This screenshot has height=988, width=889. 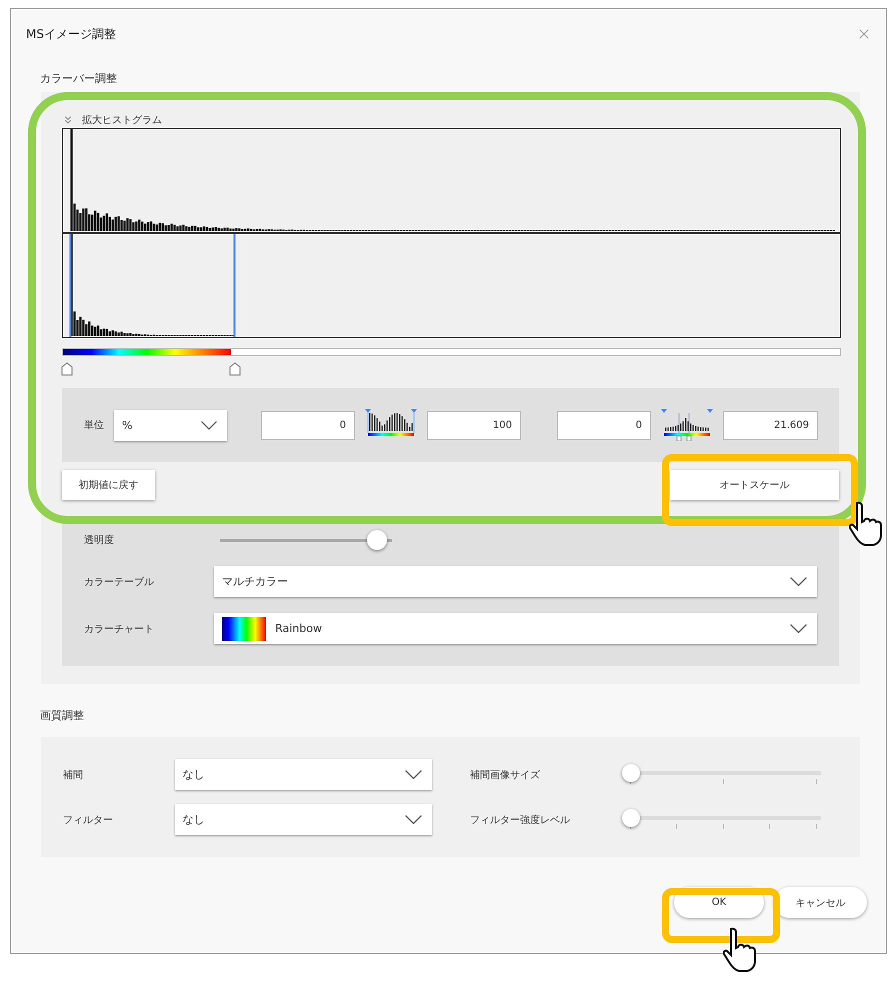 What do you see at coordinates (108, 485) in the screenshot?
I see `reset-button: 初期値に戻す` at bounding box center [108, 485].